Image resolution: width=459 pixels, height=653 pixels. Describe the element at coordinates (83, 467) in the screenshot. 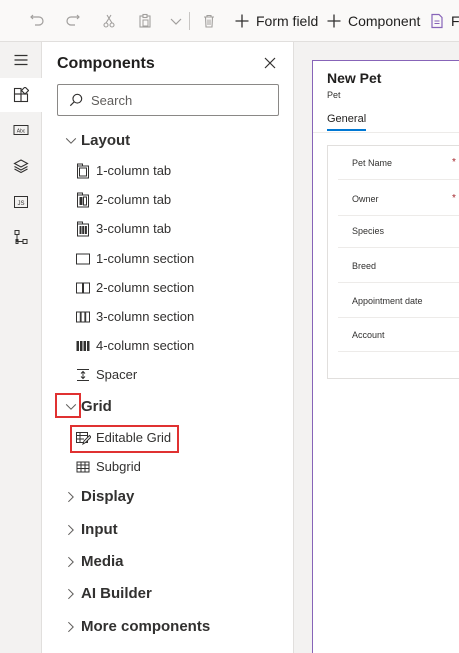

I see `subgrid-icon` at that location.